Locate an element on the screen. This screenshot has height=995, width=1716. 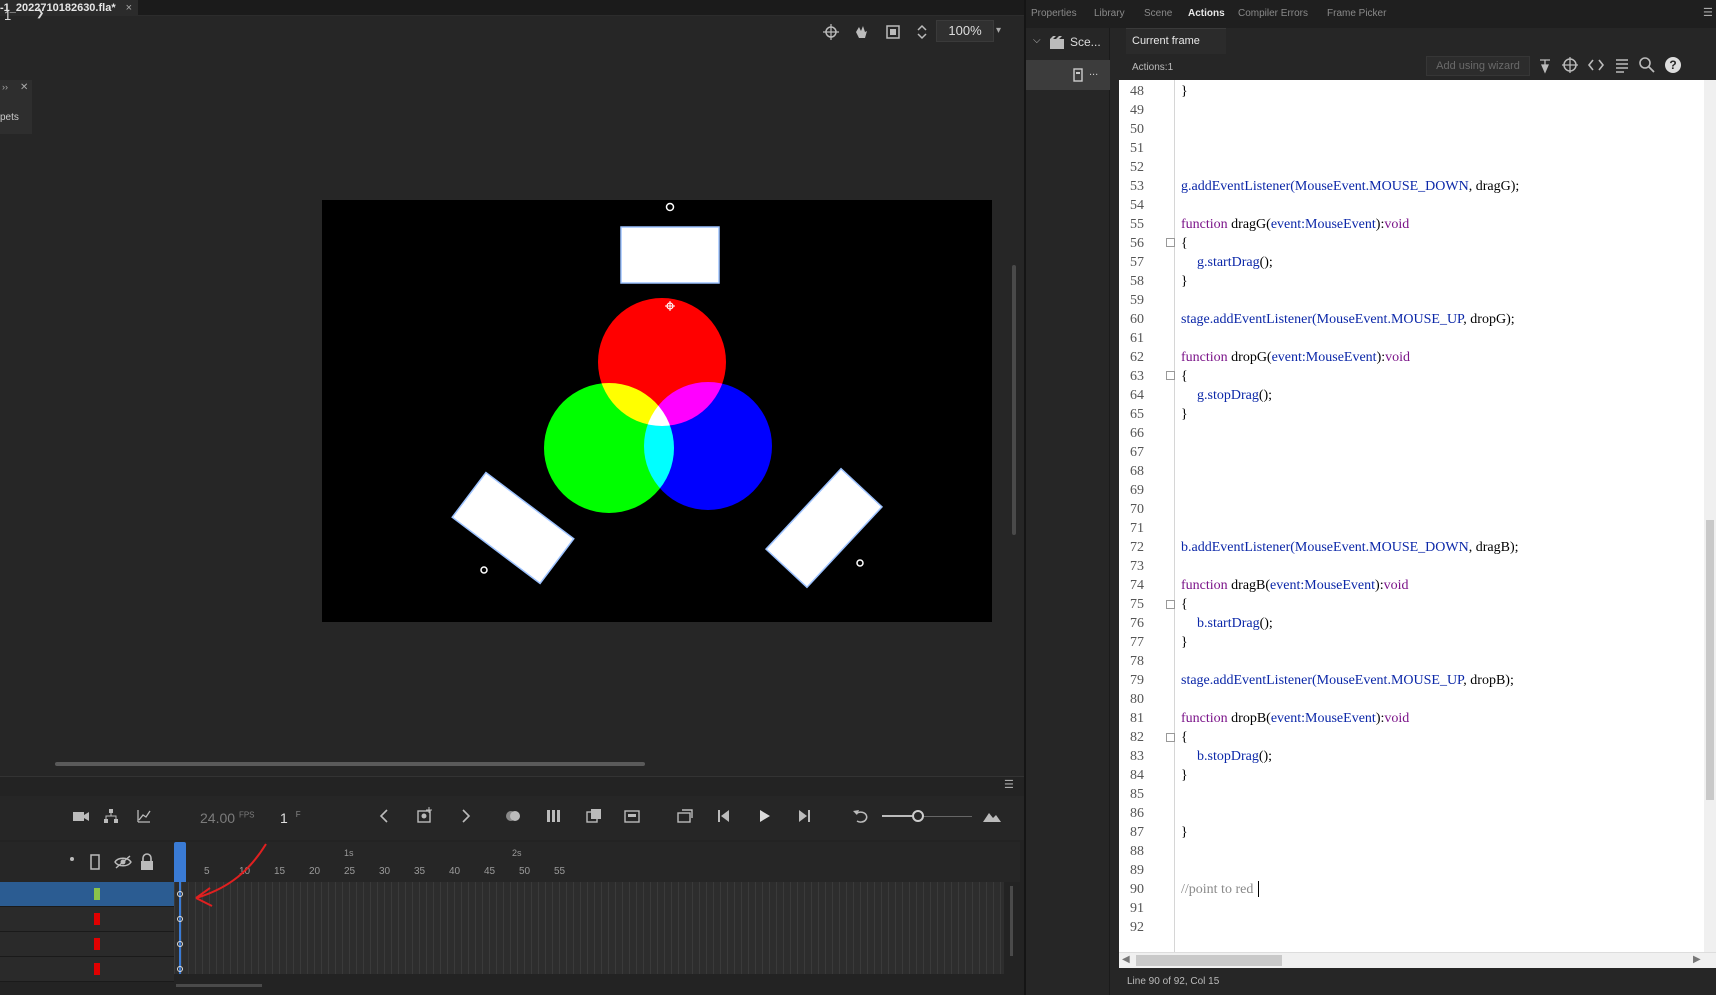
line-number: 89 is located at coordinates (1137, 870).